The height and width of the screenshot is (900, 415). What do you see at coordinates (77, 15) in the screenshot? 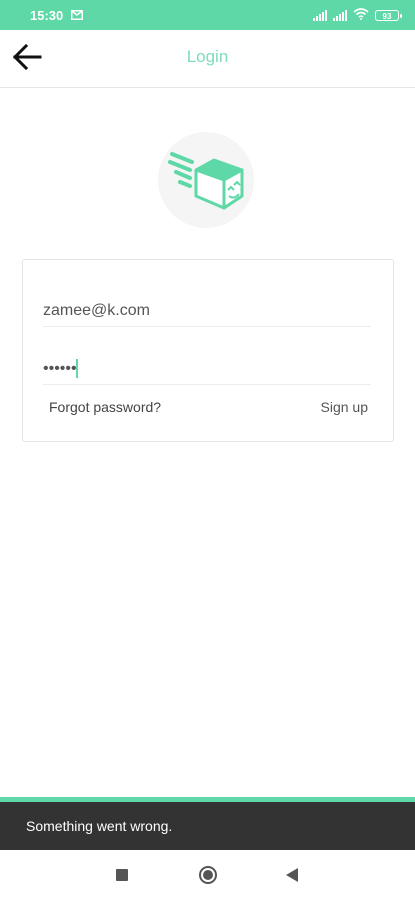
I see `mail-icon` at bounding box center [77, 15].